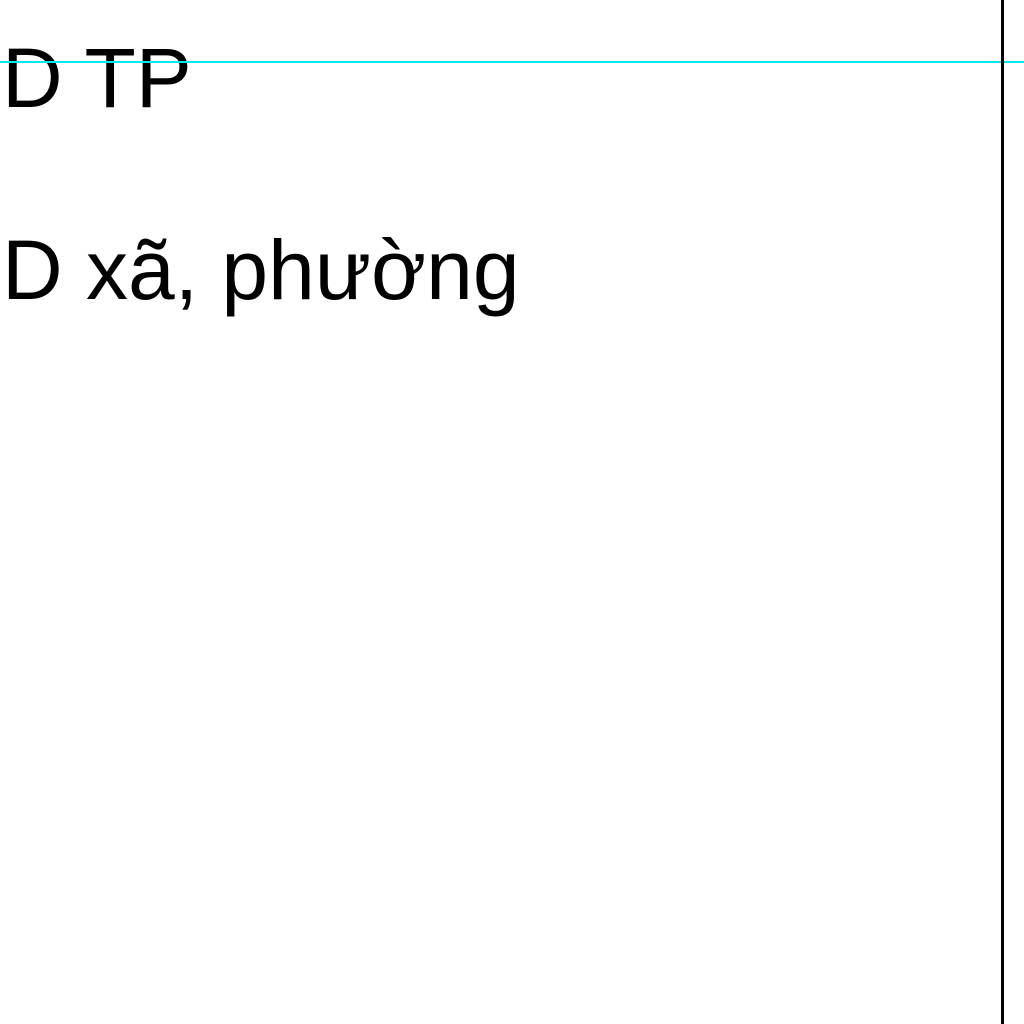 The width and height of the screenshot is (1024, 1024). Describe the element at coordinates (1002, 512) in the screenshot. I see `vertical-border-line` at that location.